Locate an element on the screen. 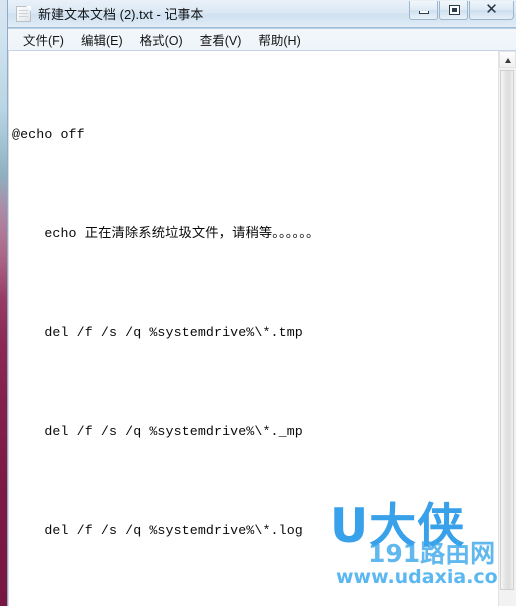  maximize-icon is located at coordinates (454, 10).